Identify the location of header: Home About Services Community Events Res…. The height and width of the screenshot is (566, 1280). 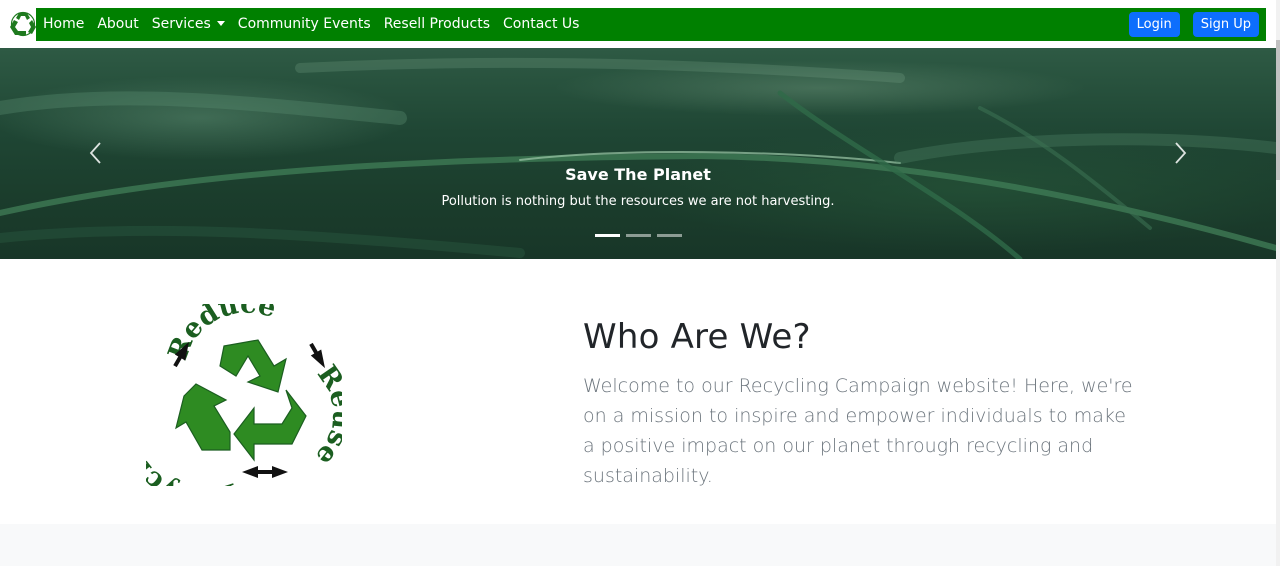
(640, 24).